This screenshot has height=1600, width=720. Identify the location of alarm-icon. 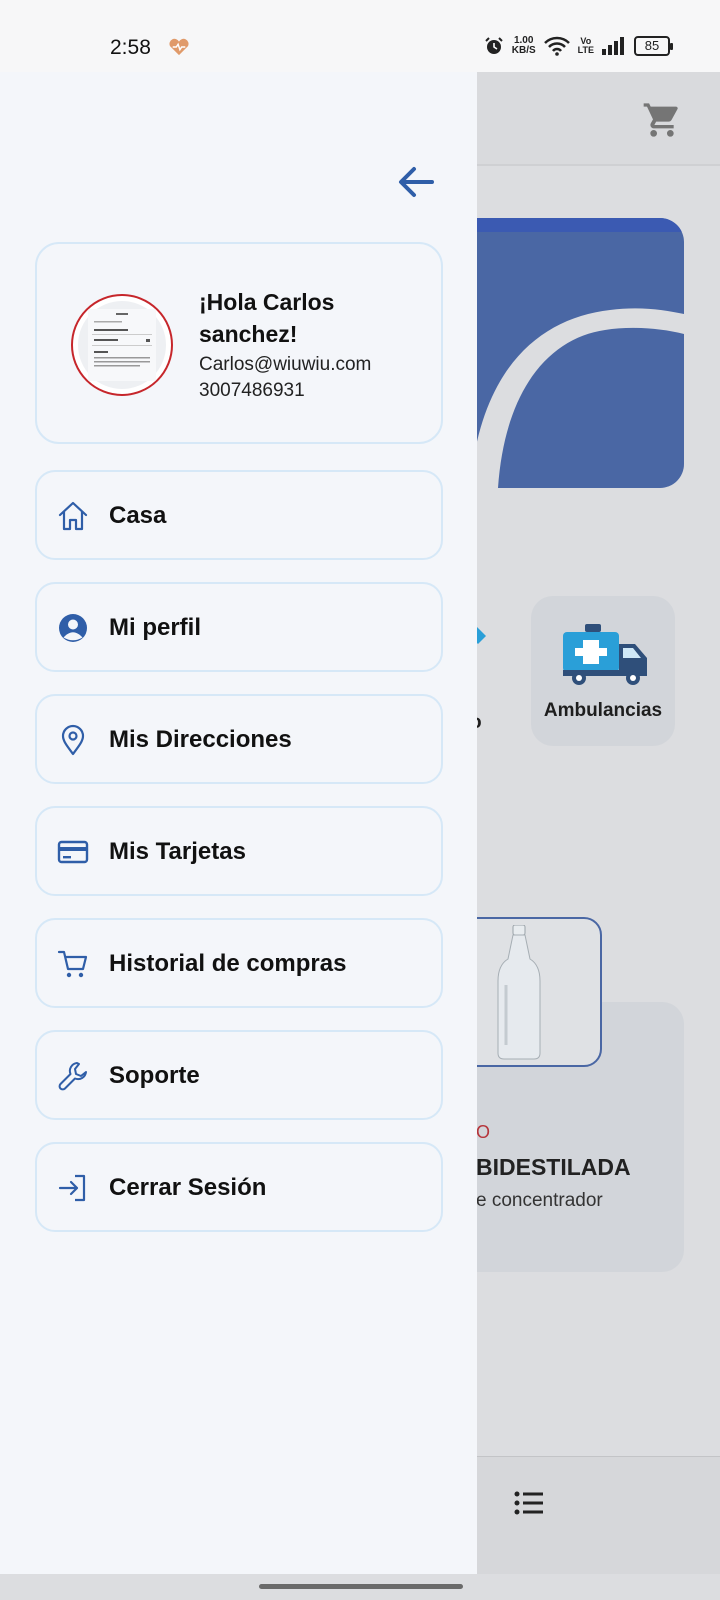
(494, 45).